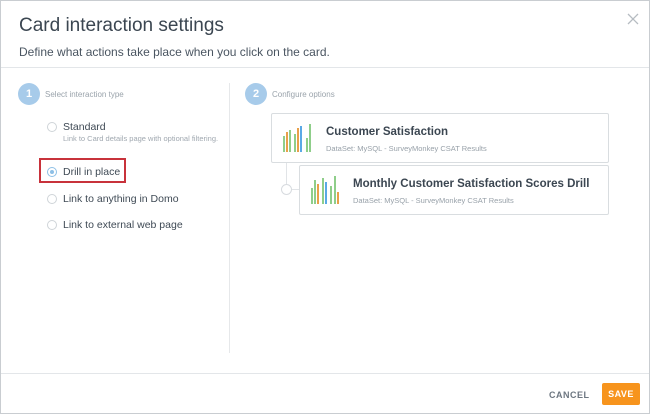 The width and height of the screenshot is (650, 414). I want to click on radio-link-domo, so click(52, 199).